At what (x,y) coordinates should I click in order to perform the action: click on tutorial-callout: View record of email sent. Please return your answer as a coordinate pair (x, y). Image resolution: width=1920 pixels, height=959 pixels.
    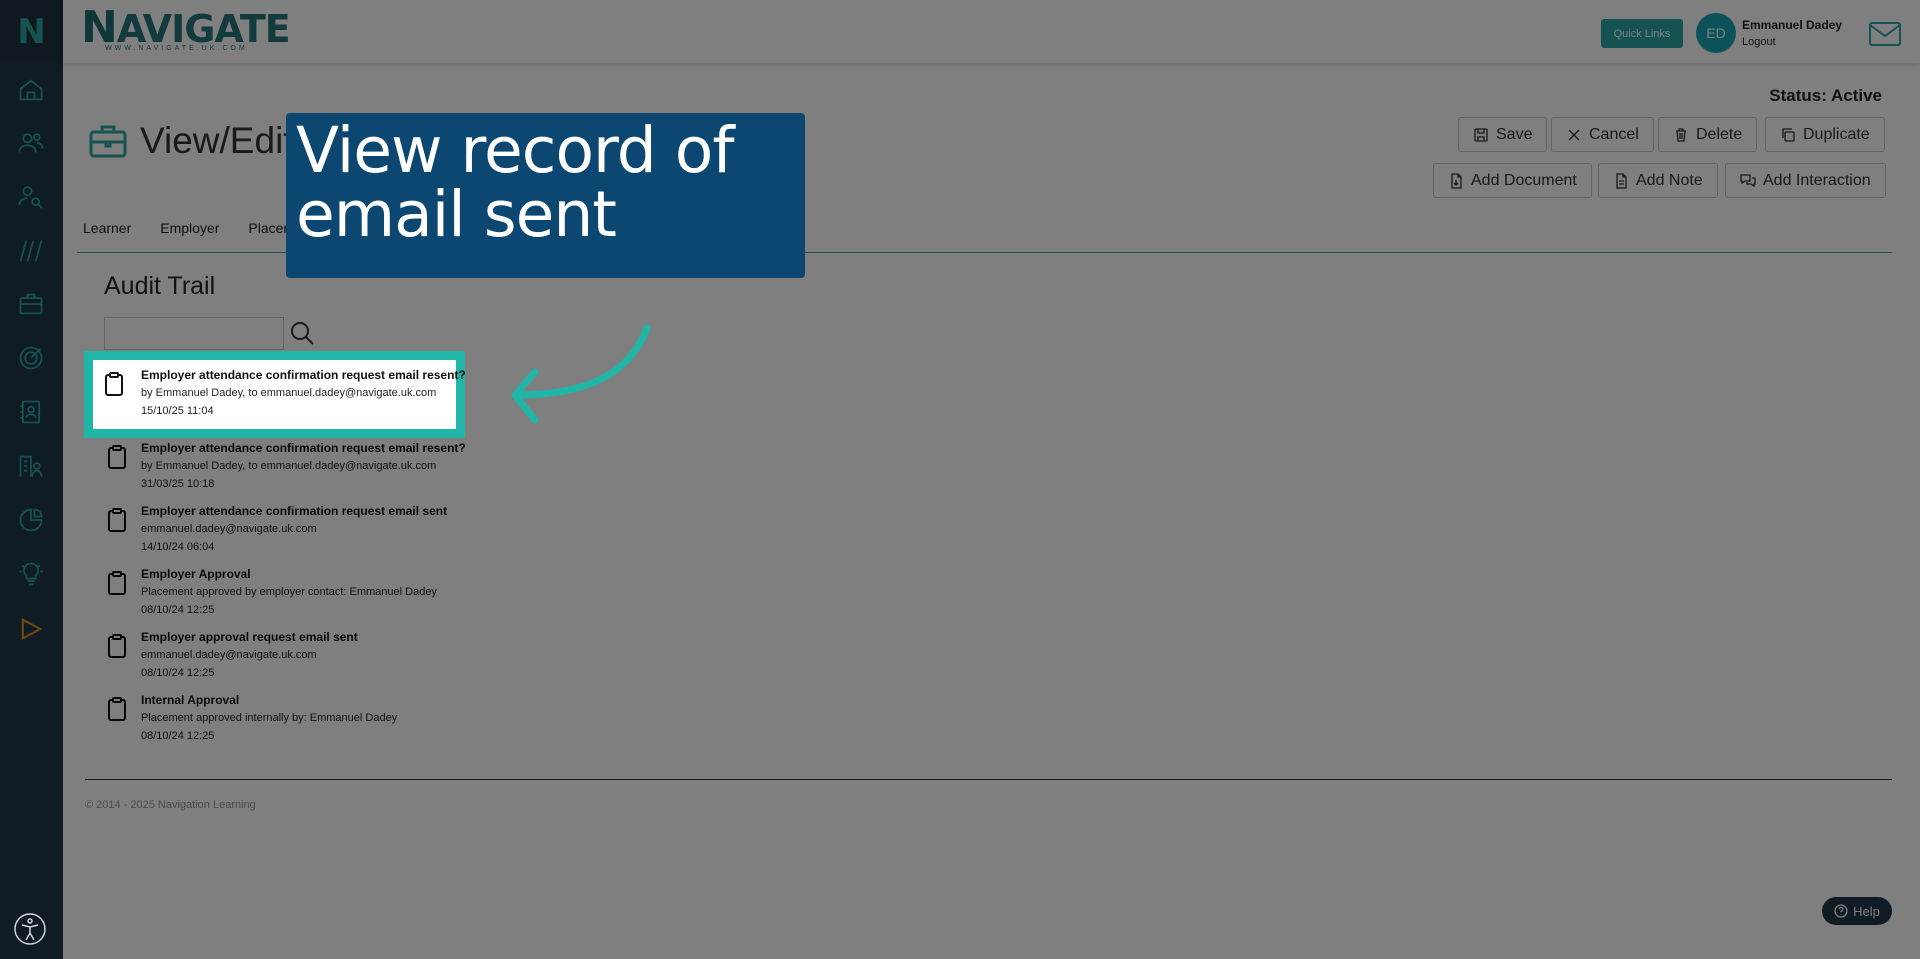
    Looking at the image, I should click on (545, 195).